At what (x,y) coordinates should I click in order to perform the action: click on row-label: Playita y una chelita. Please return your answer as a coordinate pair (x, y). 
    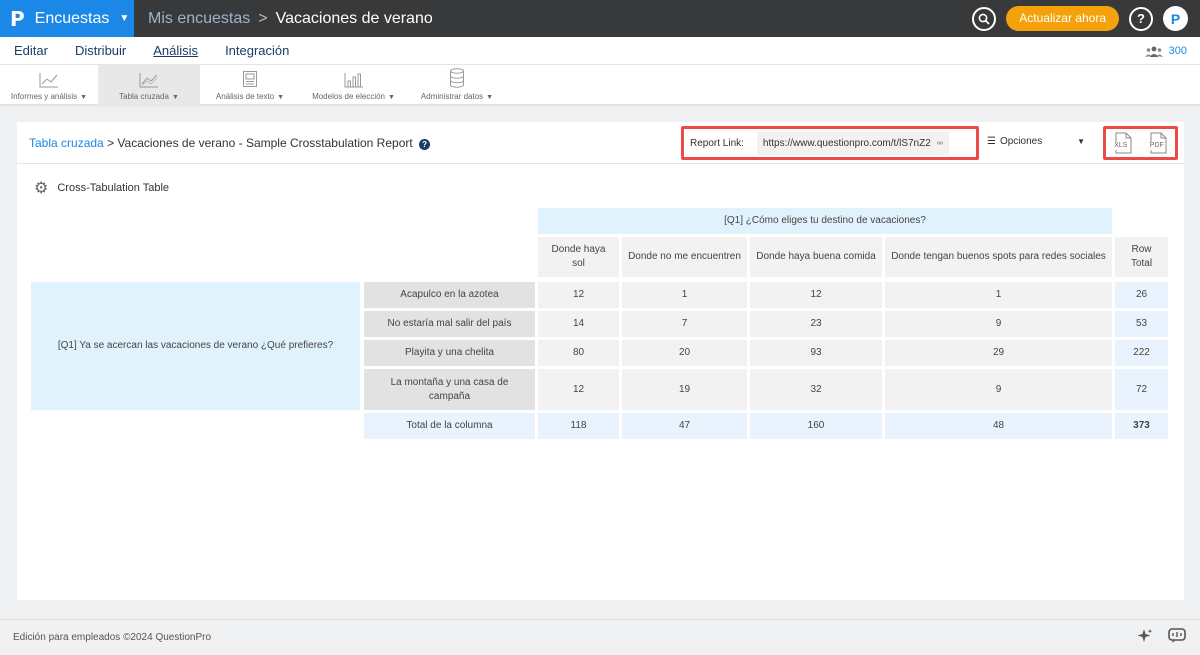
    Looking at the image, I should click on (449, 353).